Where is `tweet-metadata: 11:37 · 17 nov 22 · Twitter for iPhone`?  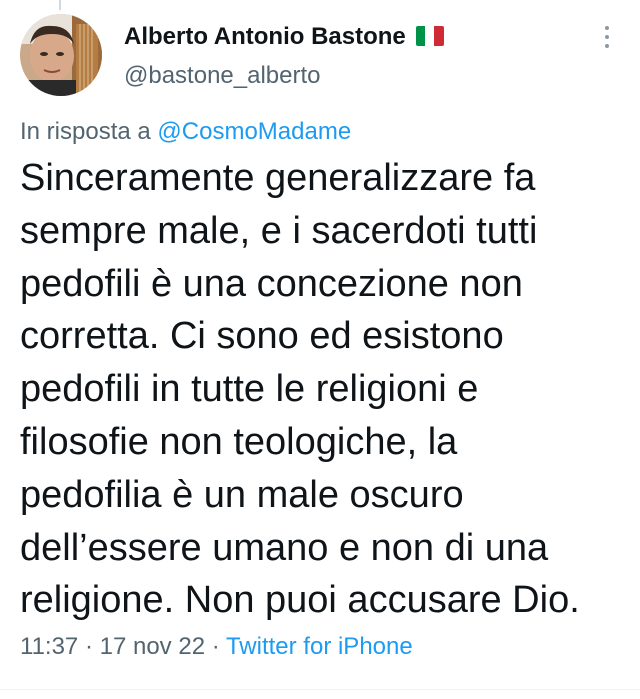 tweet-metadata: 11:37 · 17 nov 22 · Twitter for iPhone is located at coordinates (216, 647).